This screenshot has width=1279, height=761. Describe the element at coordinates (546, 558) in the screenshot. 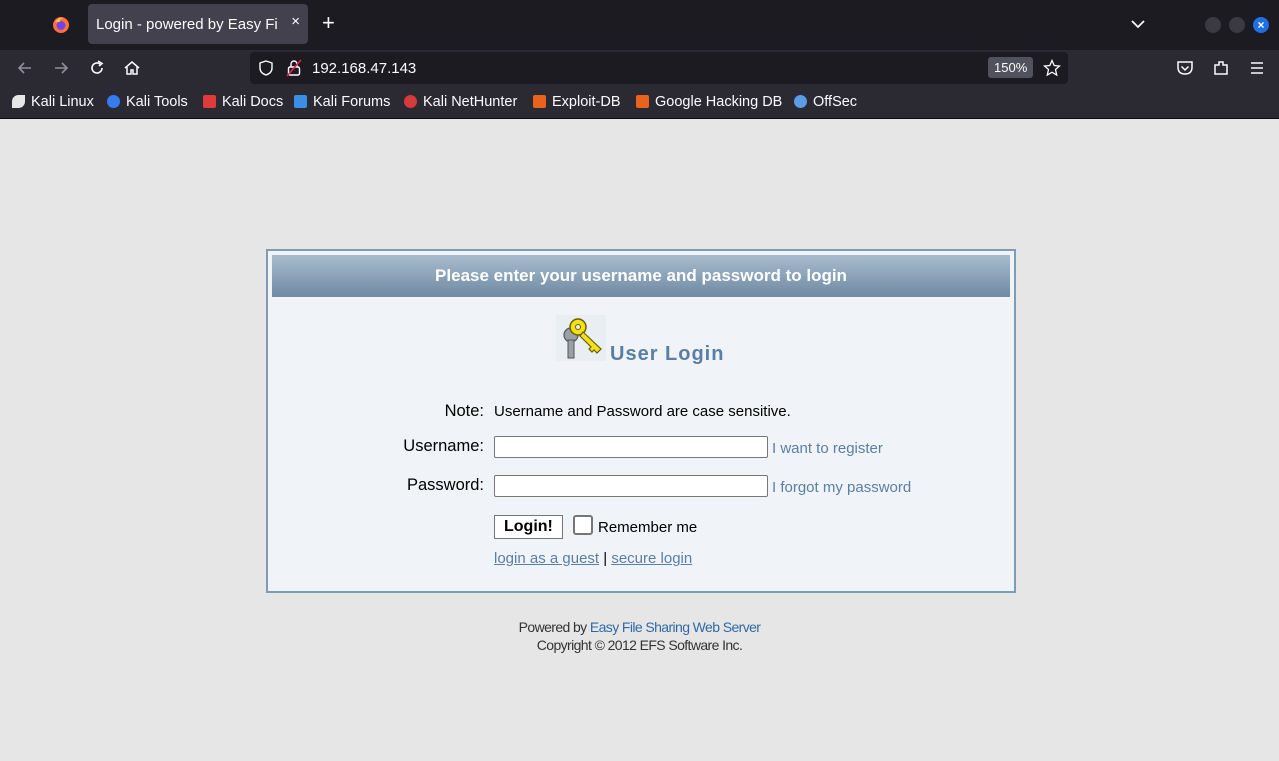

I see `guest-login-link: login as a guest` at that location.